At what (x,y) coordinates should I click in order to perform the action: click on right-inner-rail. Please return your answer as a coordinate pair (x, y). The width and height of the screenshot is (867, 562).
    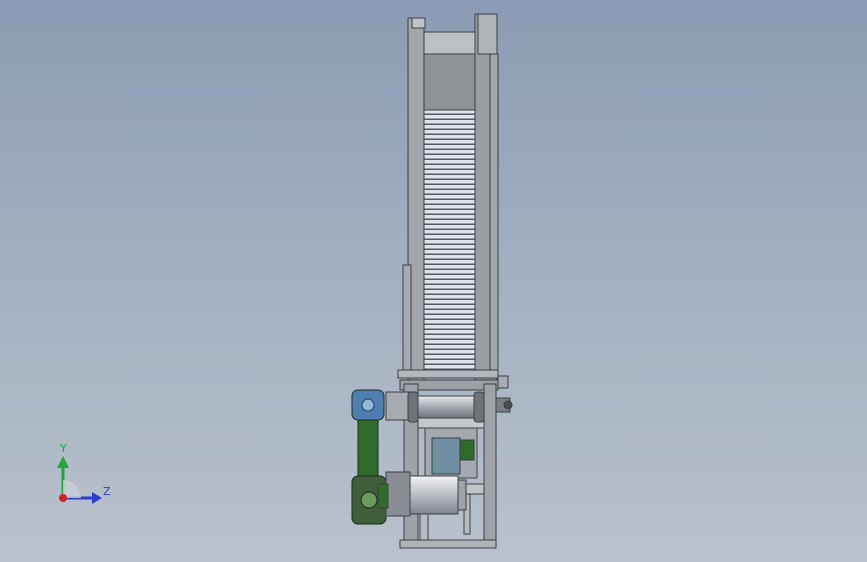
    Looking at the image, I should click on (494, 215).